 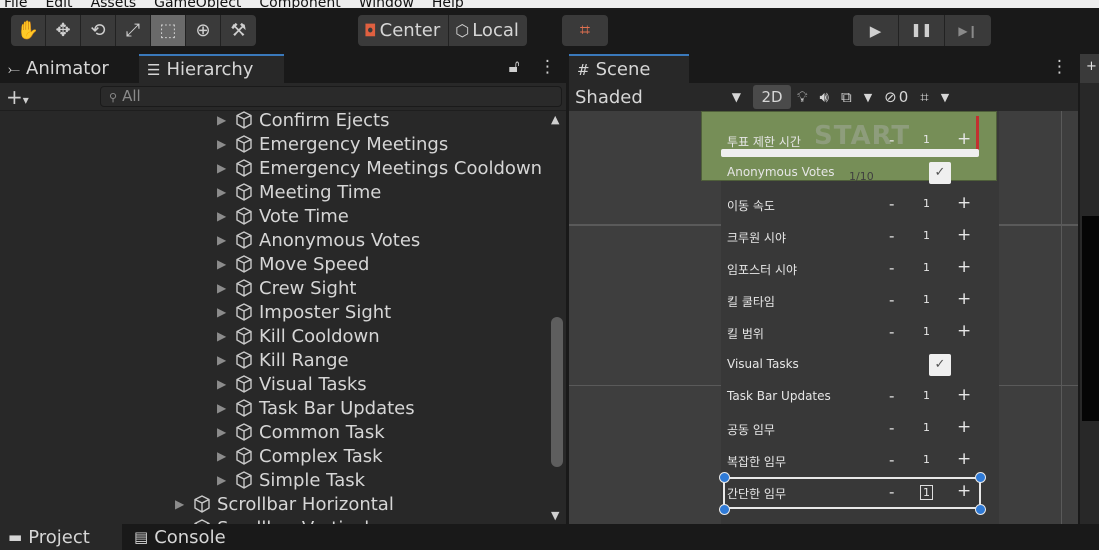 I want to click on pivot-center-button: ◘ Center, so click(x=404, y=30).